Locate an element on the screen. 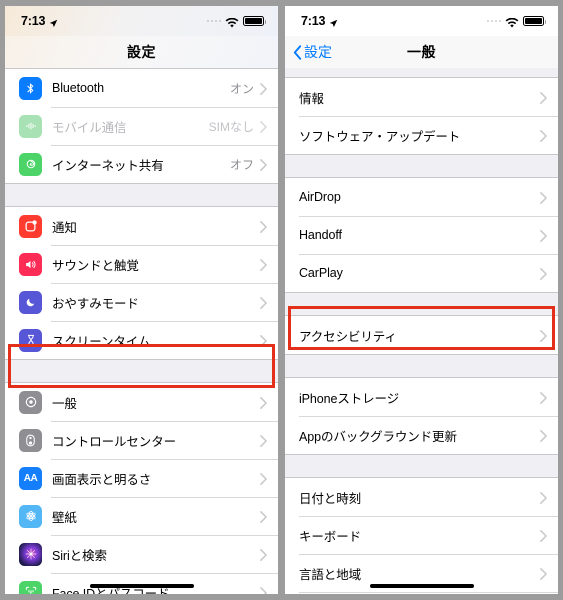 The width and height of the screenshot is (563, 600). bluetooth-icon is located at coordinates (30, 88).